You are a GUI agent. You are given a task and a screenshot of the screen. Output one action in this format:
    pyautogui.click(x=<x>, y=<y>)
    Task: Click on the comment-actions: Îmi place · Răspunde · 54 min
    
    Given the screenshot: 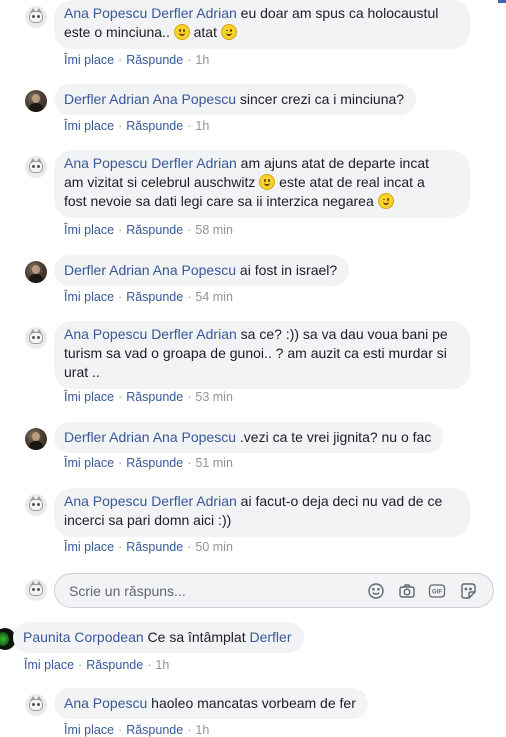 What is the action you would take?
    pyautogui.click(x=148, y=297)
    